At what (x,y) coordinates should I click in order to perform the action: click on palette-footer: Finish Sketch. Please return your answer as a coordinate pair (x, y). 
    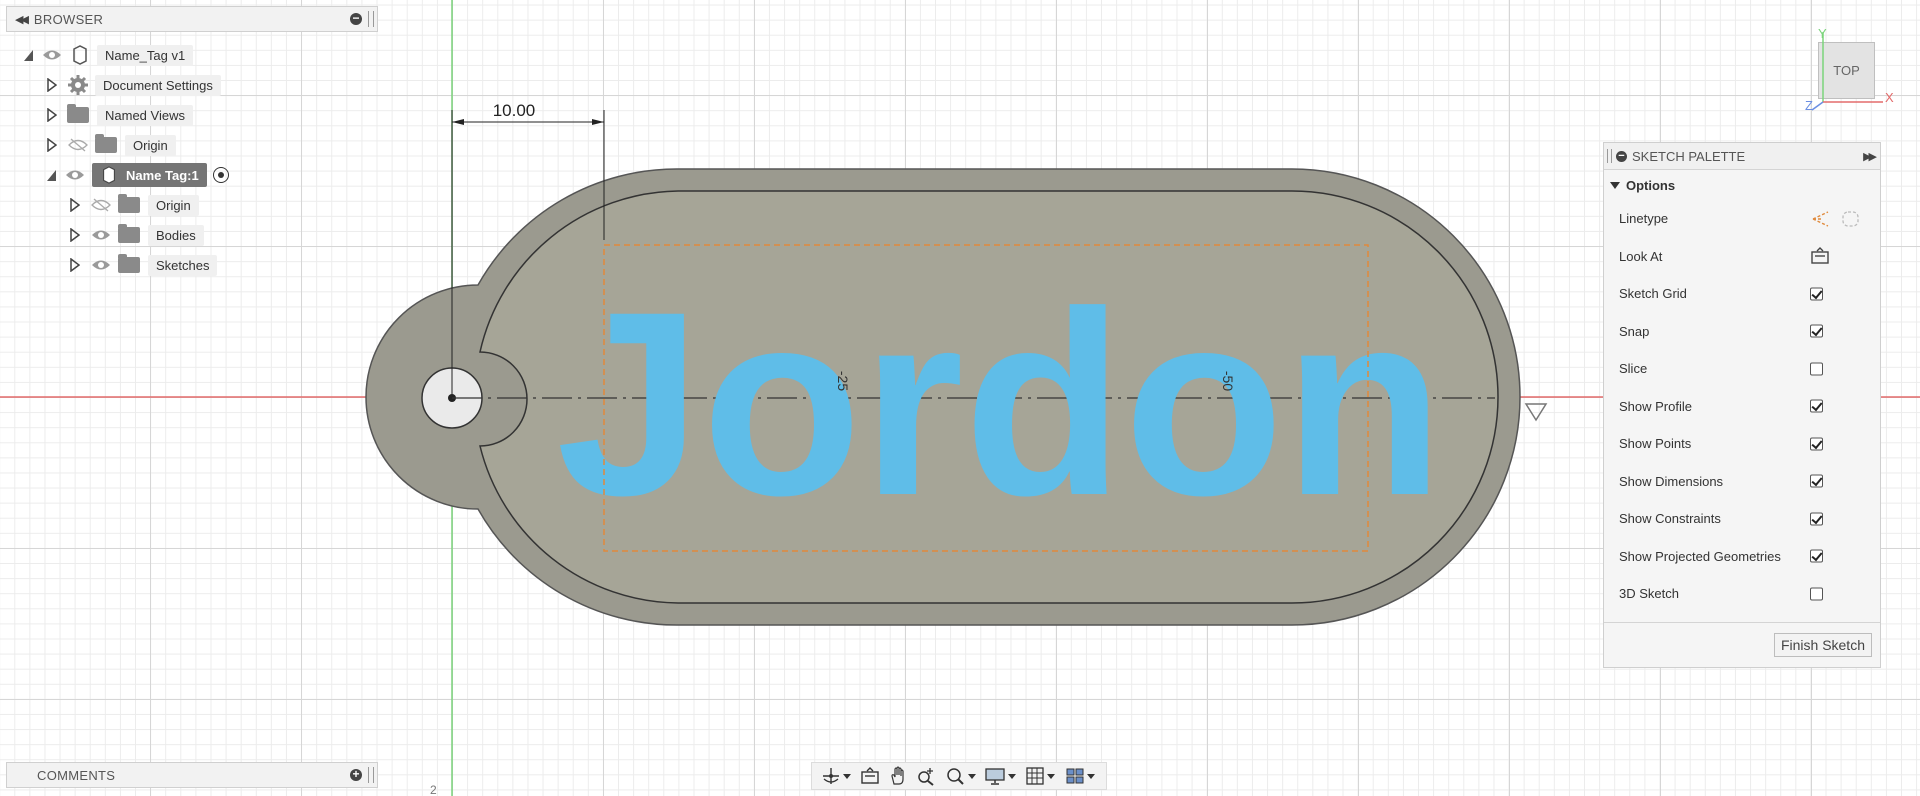
    Looking at the image, I should click on (1742, 644).